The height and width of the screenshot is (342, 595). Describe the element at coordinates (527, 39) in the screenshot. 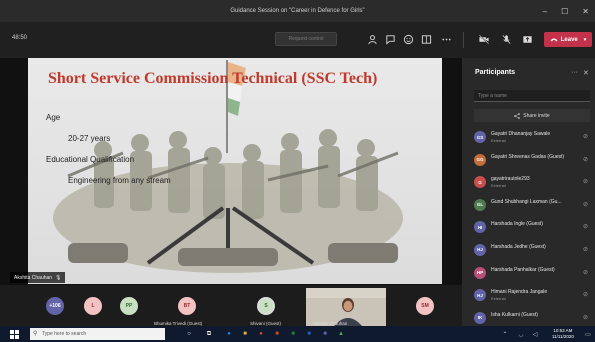

I see `share-tray-icon` at that location.